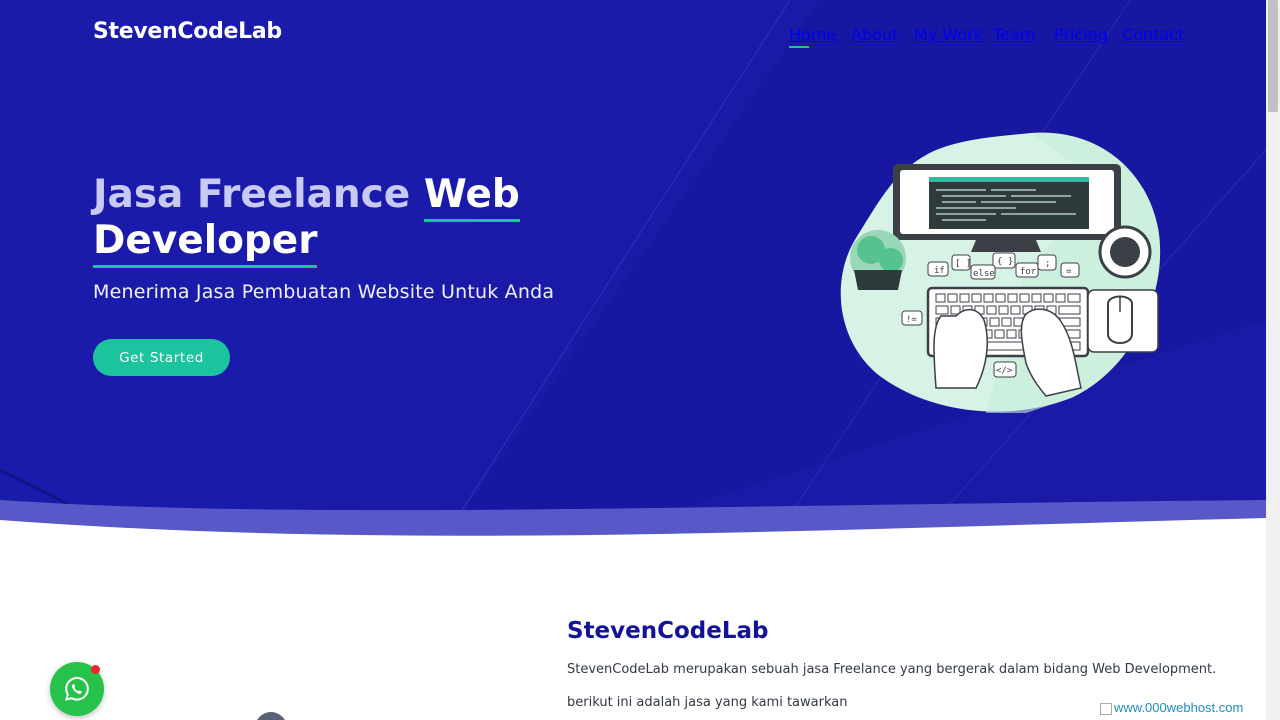 The height and width of the screenshot is (720, 1280). I want to click on webhost-badge: www.000webhost.com, so click(1171, 707).